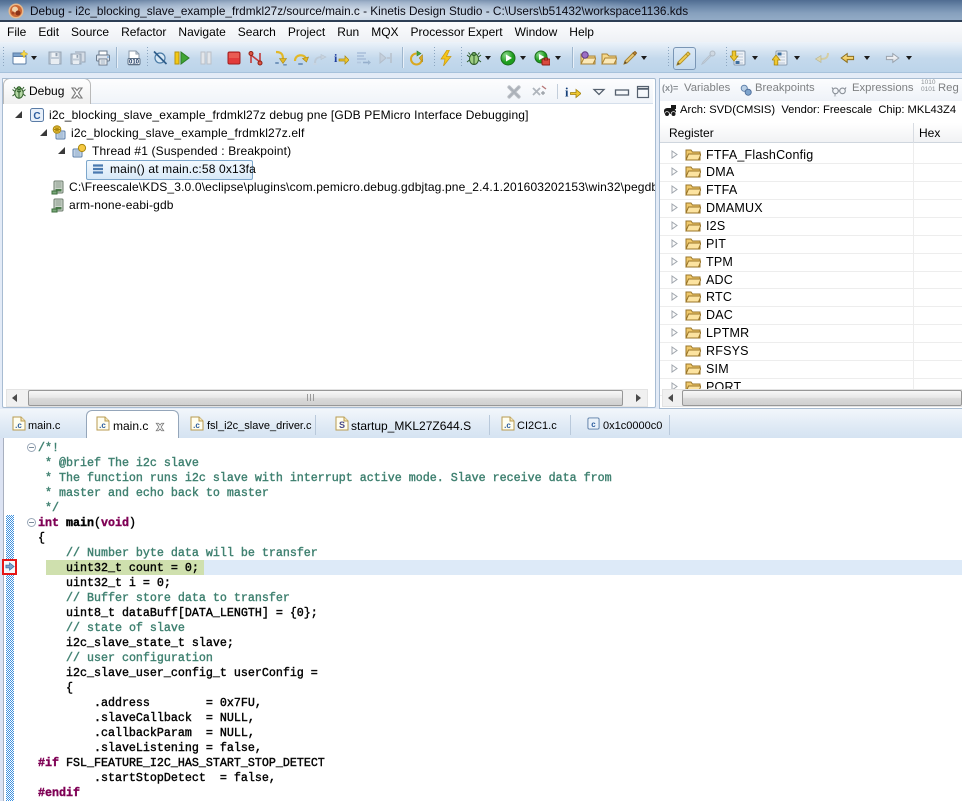 This screenshot has width=962, height=801. What do you see at coordinates (134, 63) in the screenshot?
I see `svg-text: 010` at bounding box center [134, 63].